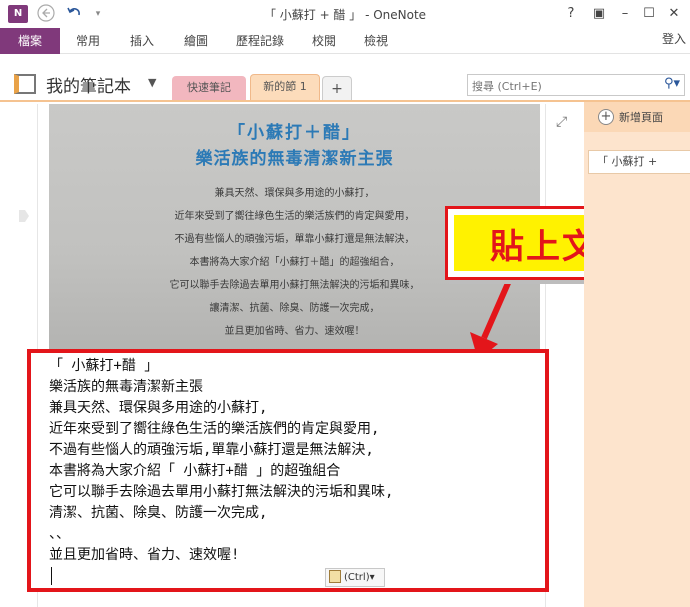 This screenshot has width=690, height=607. What do you see at coordinates (144, 554) in the screenshot?
I see `text-line: 並且更加省時、省力、速效喔!` at bounding box center [144, 554].